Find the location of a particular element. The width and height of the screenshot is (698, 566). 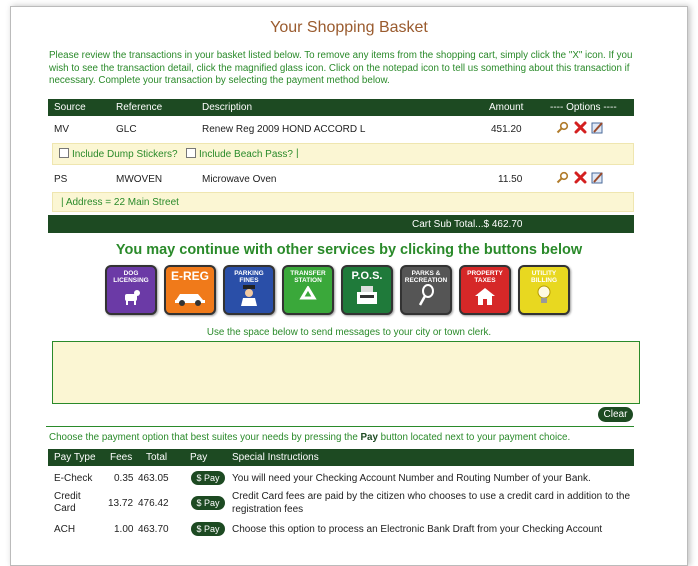

e-reg-label: E-Reg is located at coordinates (189, 276).